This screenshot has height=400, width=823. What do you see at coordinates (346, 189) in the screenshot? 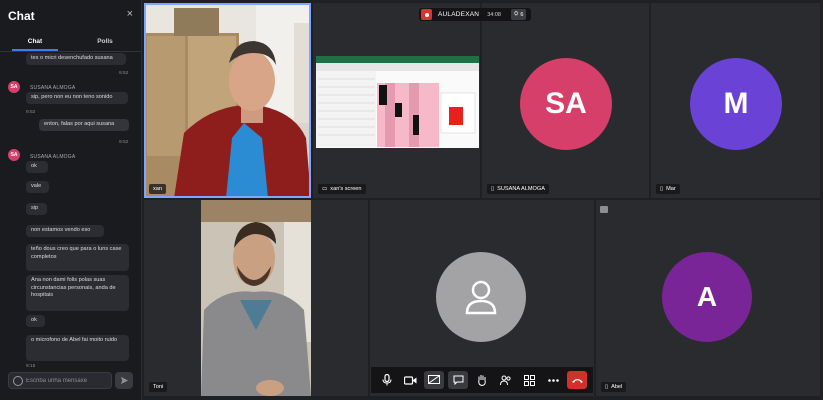
I see `participant-name: xan's screen` at bounding box center [346, 189].